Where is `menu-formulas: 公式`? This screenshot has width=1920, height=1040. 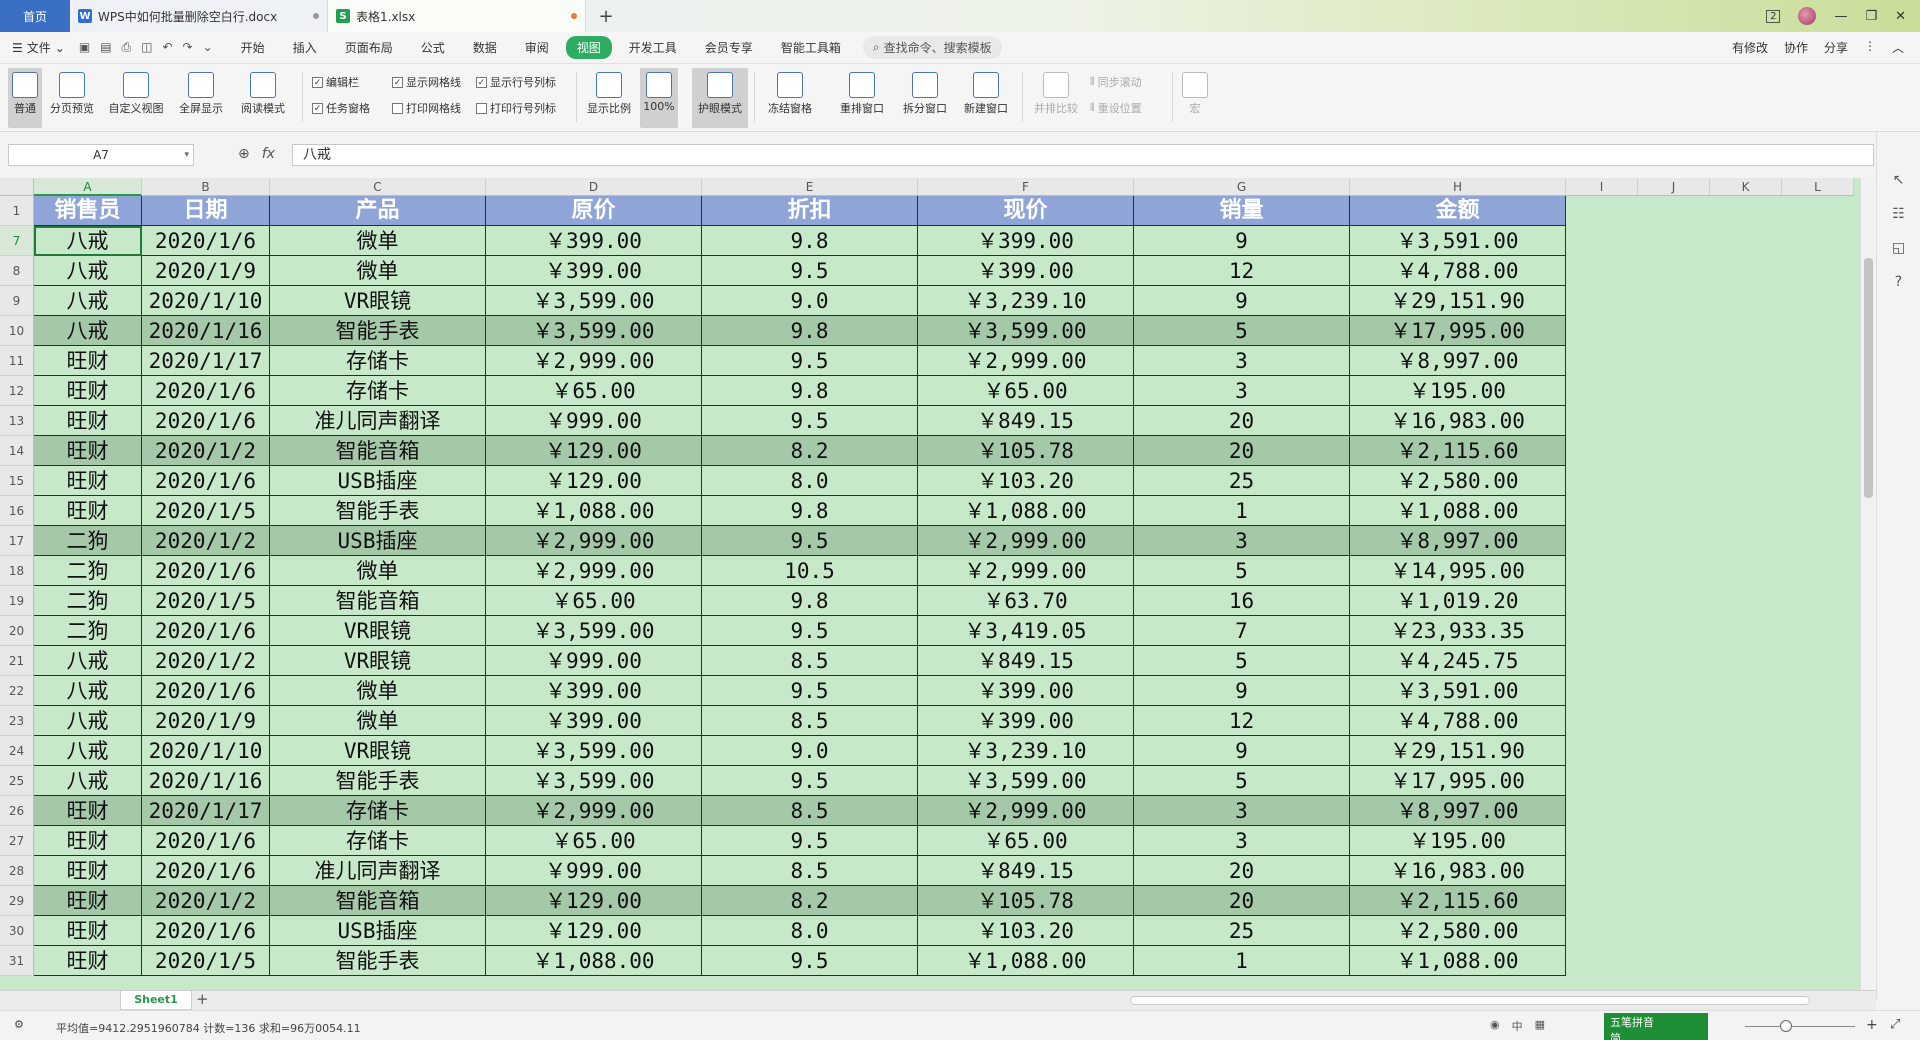 menu-formulas: 公式 is located at coordinates (433, 47).